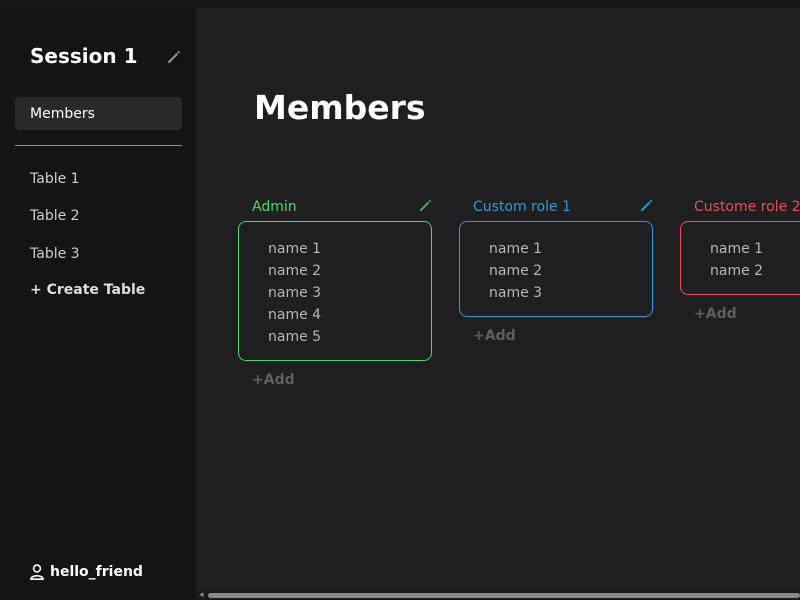 The width and height of the screenshot is (800, 600). I want to click on sidebar-item-table-2: Table 2, so click(55, 216).